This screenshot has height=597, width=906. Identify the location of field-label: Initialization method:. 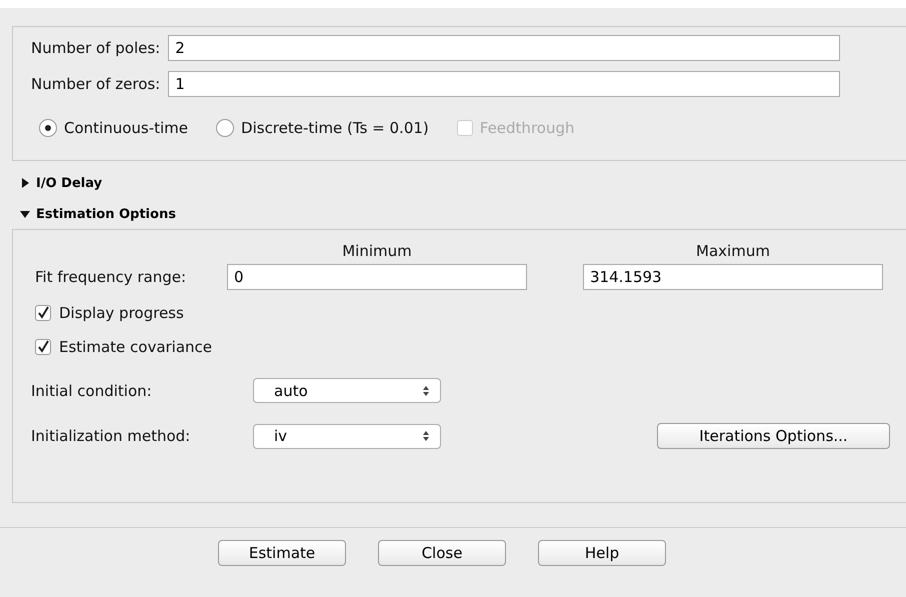
(111, 436).